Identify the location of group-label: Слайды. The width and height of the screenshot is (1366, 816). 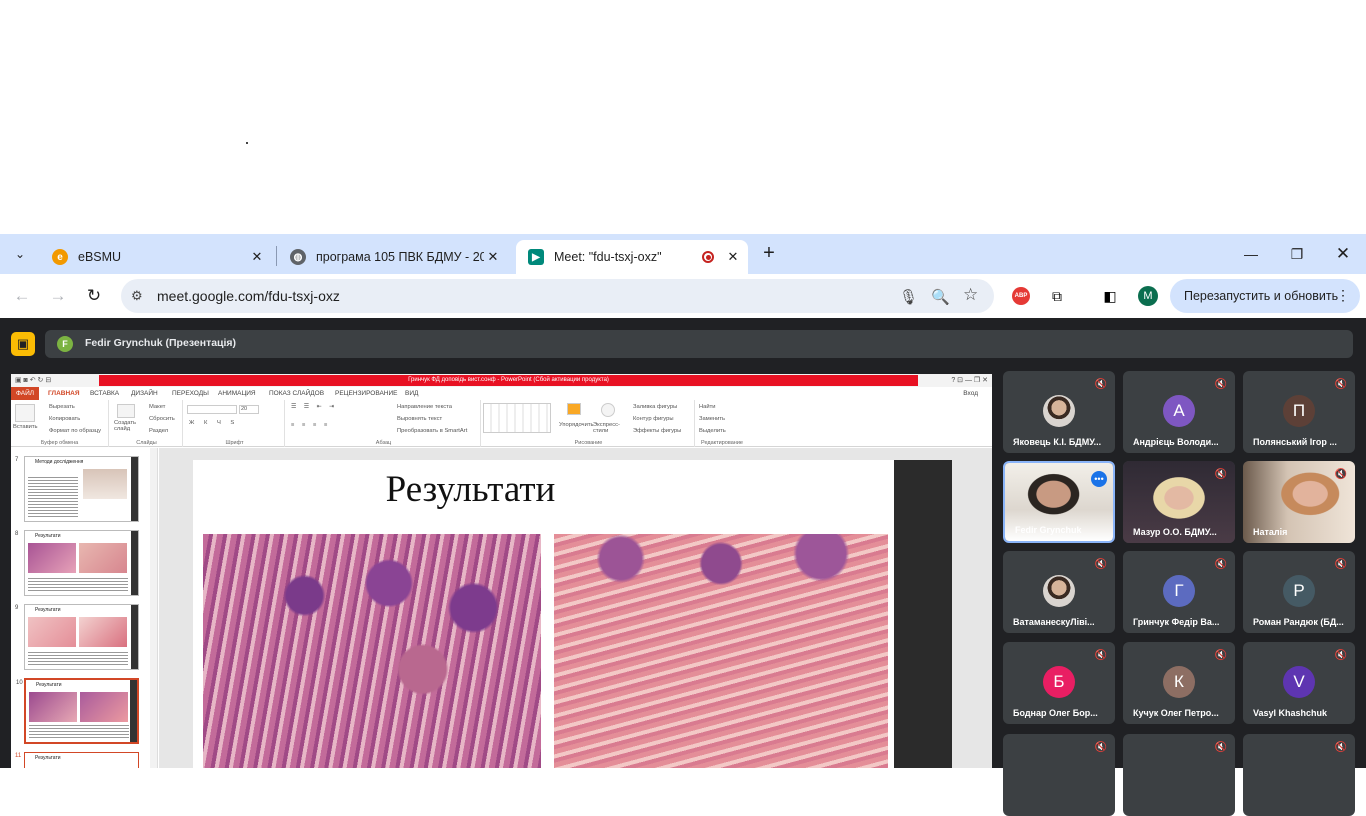
(146, 443).